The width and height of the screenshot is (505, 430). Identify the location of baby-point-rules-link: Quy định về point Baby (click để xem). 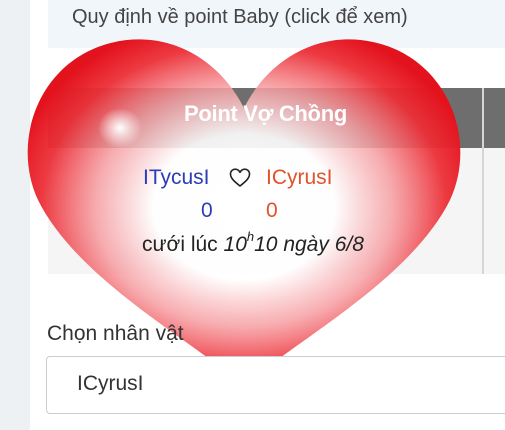
(276, 24).